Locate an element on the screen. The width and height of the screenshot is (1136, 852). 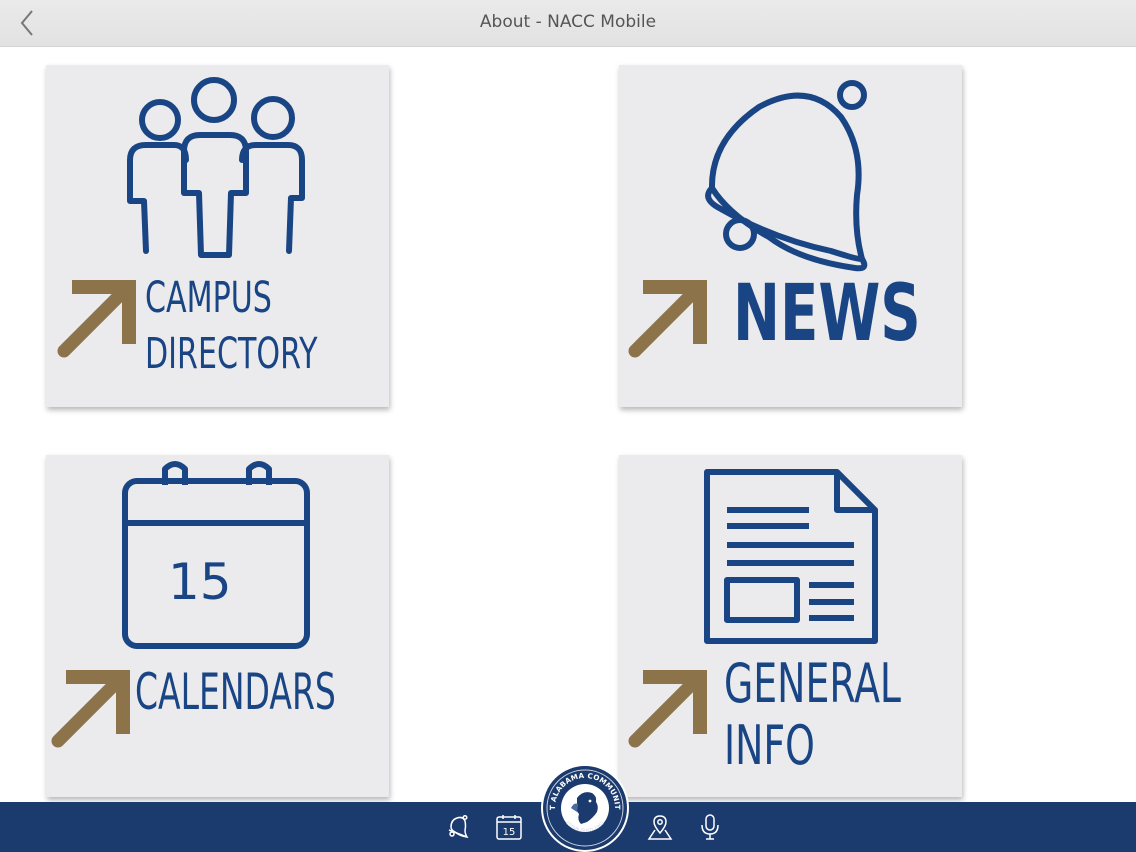
top-navigation-bar: About - NACC Mobile is located at coordinates (568, 23).